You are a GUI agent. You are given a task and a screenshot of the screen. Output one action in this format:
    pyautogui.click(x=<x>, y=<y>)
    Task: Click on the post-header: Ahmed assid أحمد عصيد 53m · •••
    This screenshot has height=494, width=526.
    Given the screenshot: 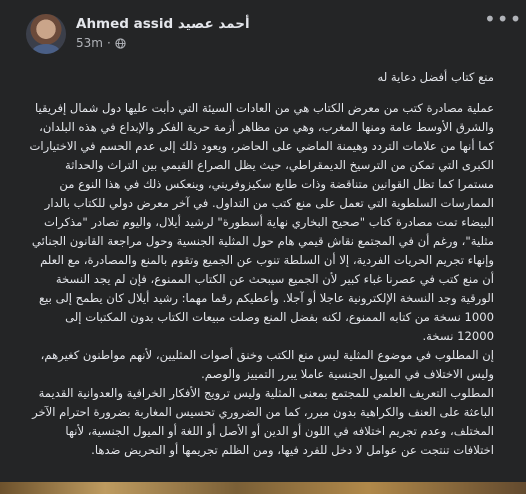 What is the action you would take?
    pyautogui.click(x=273, y=34)
    